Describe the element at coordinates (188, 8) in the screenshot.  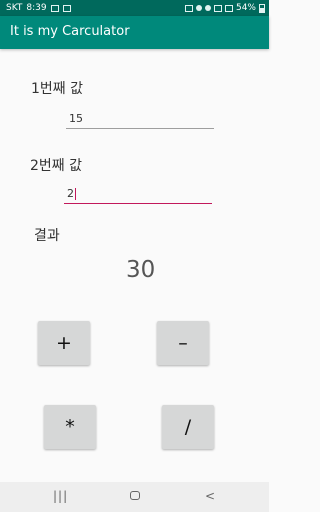
I see `nfc-icon` at that location.